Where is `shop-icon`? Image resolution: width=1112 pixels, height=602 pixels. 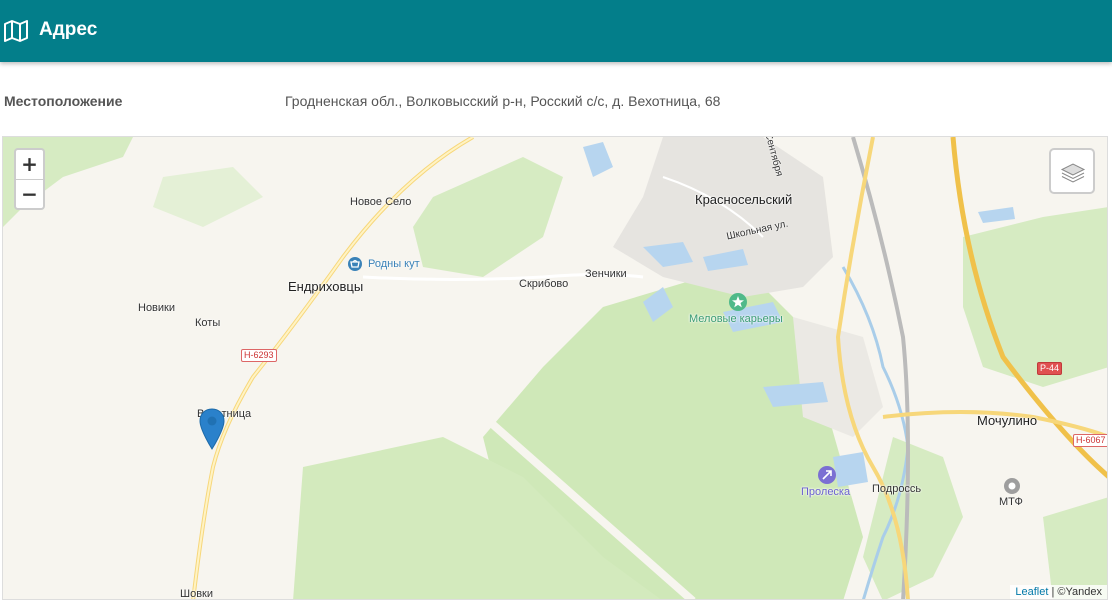 shop-icon is located at coordinates (355, 264).